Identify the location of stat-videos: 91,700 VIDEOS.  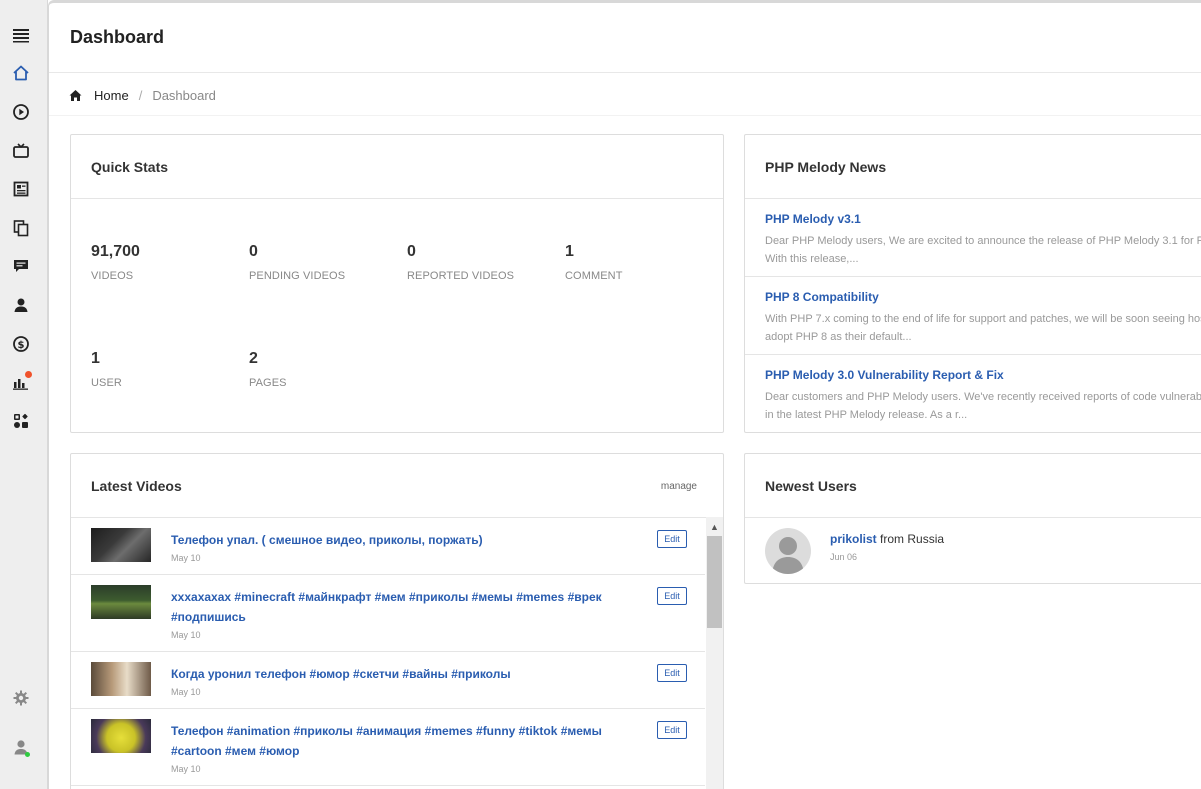
(161, 262).